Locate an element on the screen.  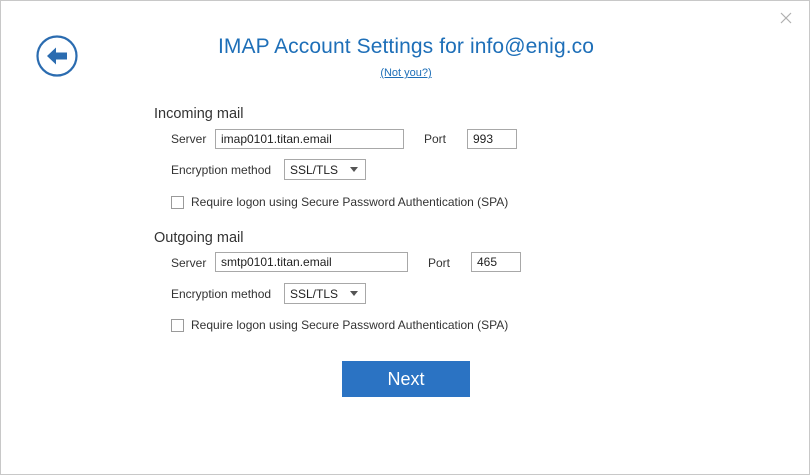
incoming-mail-heading: Incoming mail is located at coordinates (199, 114).